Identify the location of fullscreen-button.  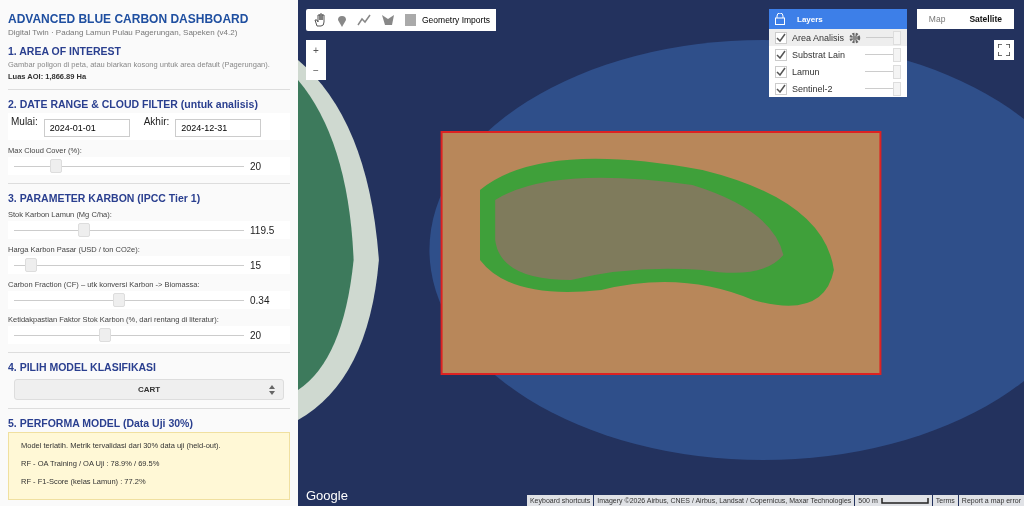
(1004, 50).